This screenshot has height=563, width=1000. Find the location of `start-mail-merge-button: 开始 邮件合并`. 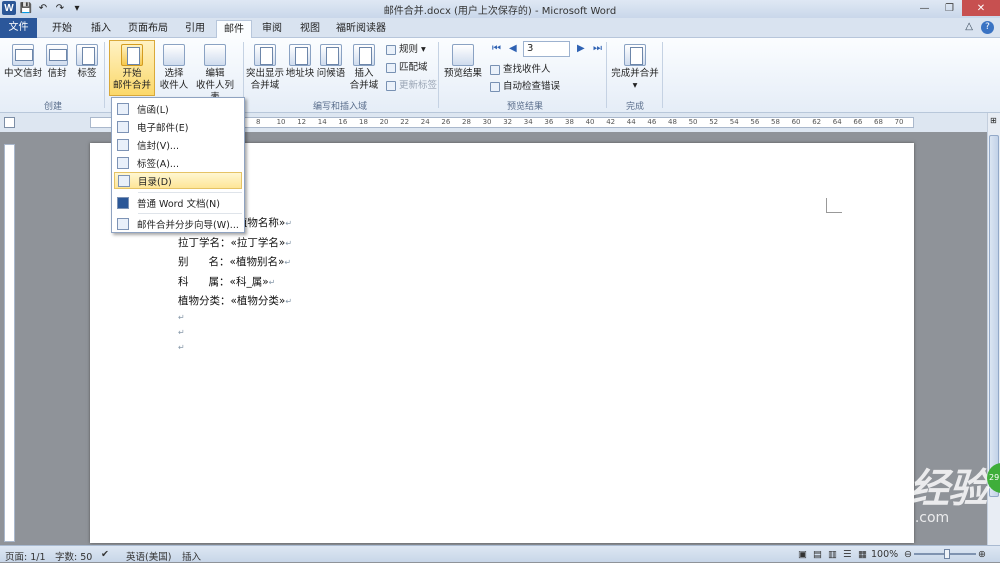

start-mail-merge-button: 开始 邮件合并 is located at coordinates (132, 68).